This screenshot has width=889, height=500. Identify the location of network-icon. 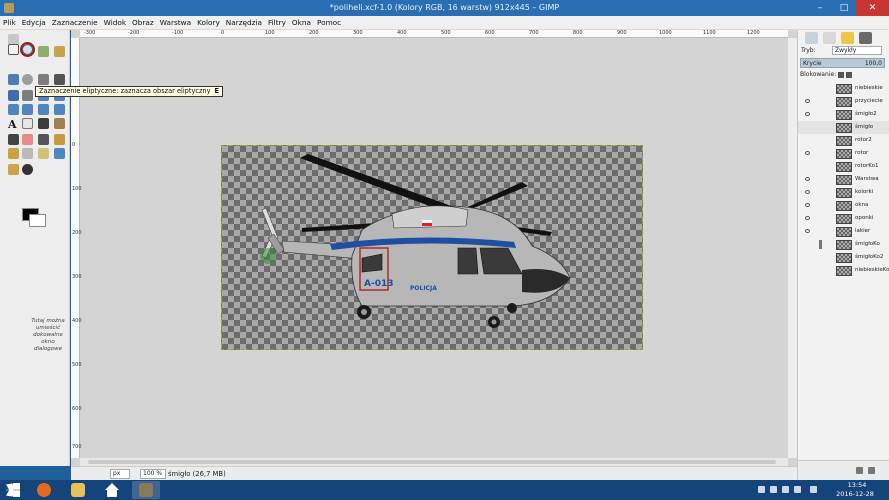
(773, 489).